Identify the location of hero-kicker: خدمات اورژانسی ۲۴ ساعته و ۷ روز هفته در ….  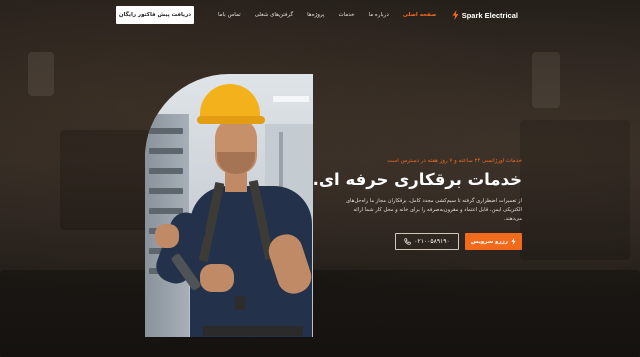
(454, 161).